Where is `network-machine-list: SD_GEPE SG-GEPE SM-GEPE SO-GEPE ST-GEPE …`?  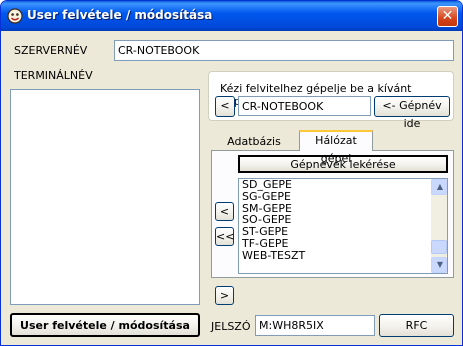 network-machine-list: SD_GEPE SG-GEPE SM-GEPE SO-GEPE ST-GEPE … is located at coordinates (343, 226).